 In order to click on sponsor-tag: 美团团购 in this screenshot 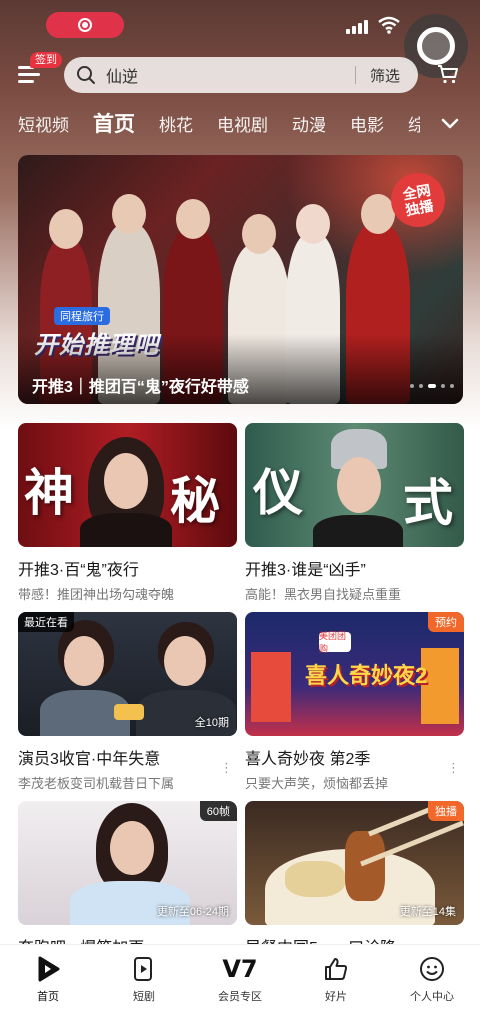, I will do `click(335, 642)`.